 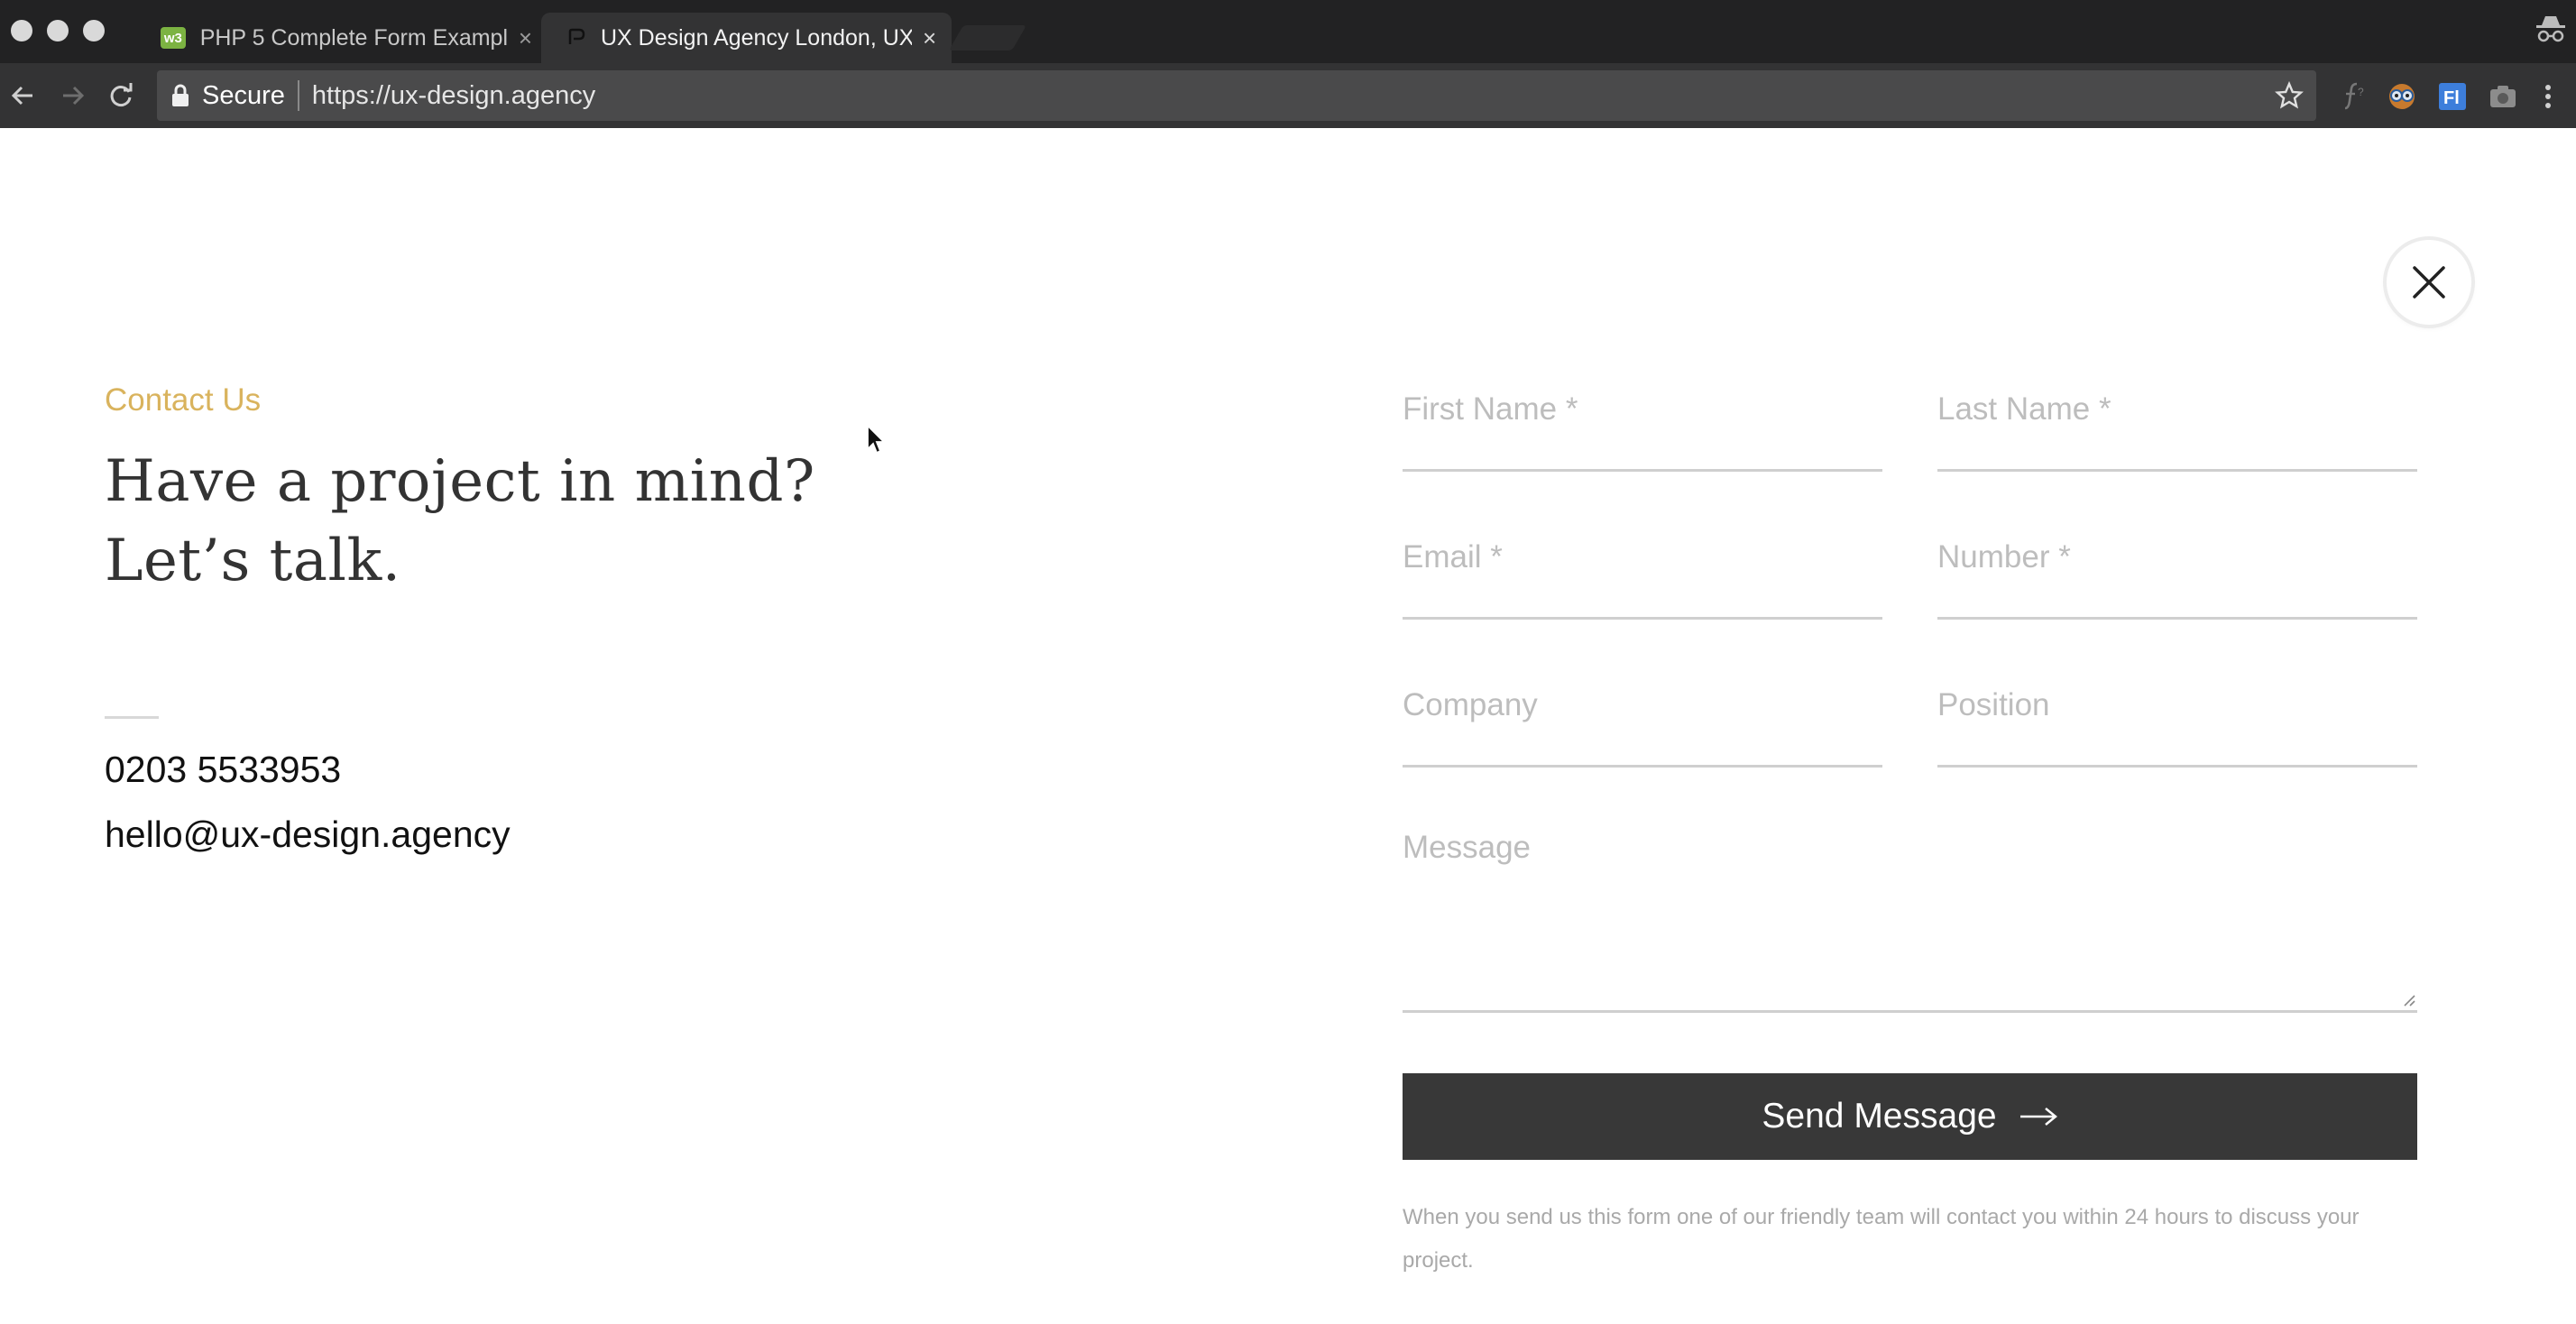 What do you see at coordinates (253, 561) in the screenshot?
I see `headline-line-2: Let’s talk.` at bounding box center [253, 561].